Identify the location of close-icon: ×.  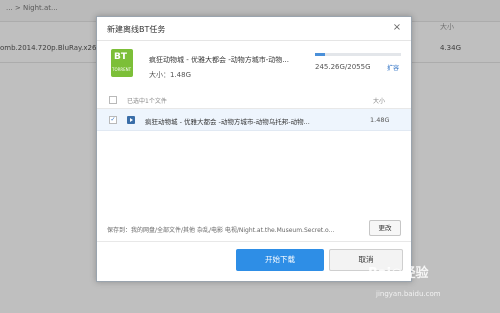
(397, 28).